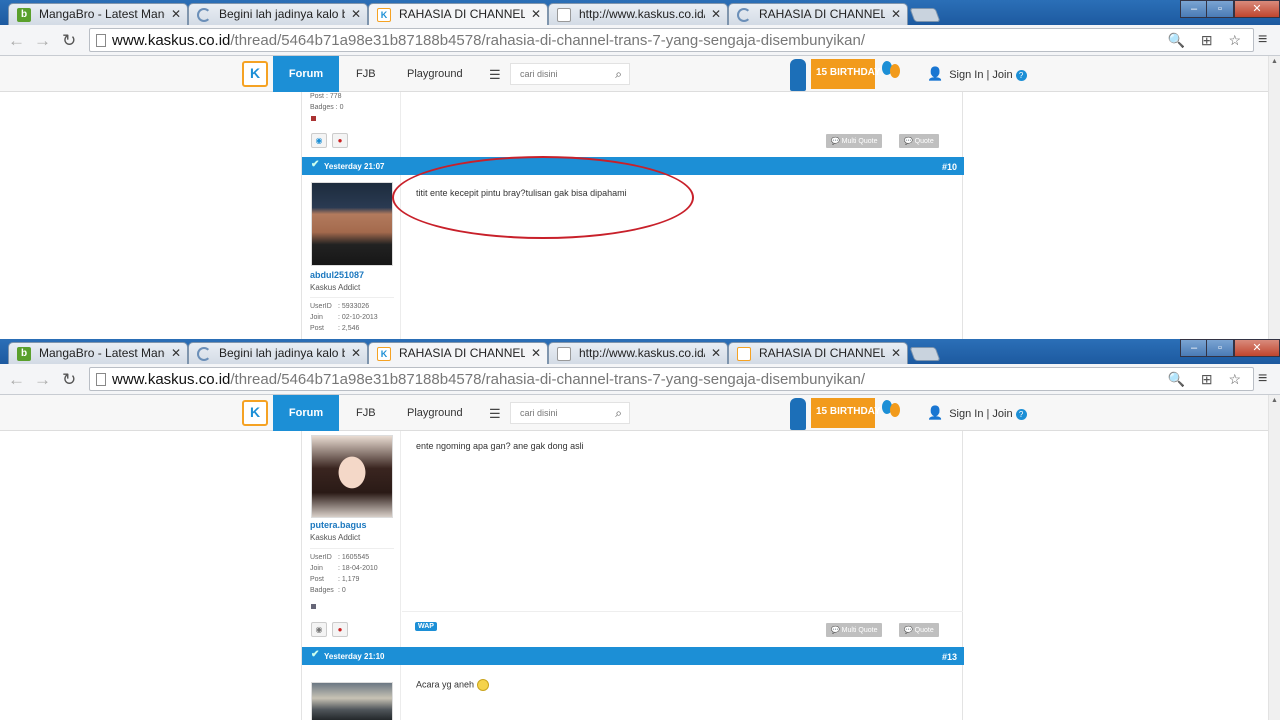  I want to click on user-info-row: Join: 02-10-2013, so click(344, 317).